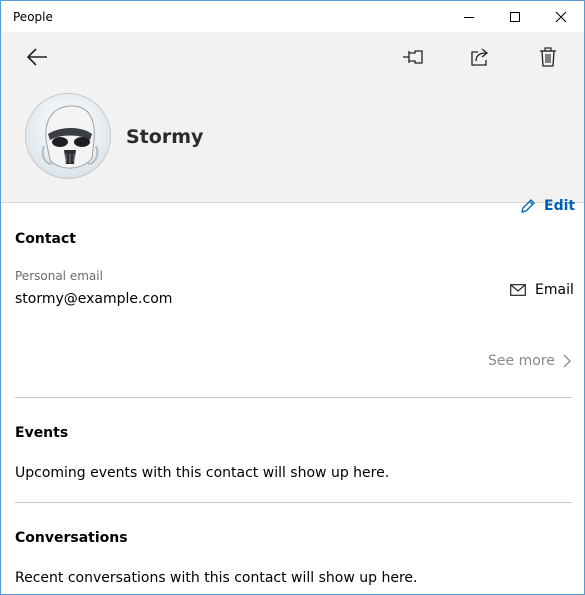 This screenshot has height=595, width=585. Describe the element at coordinates (93, 299) in the screenshot. I see `personal-email-value: stormy@example.com` at that location.